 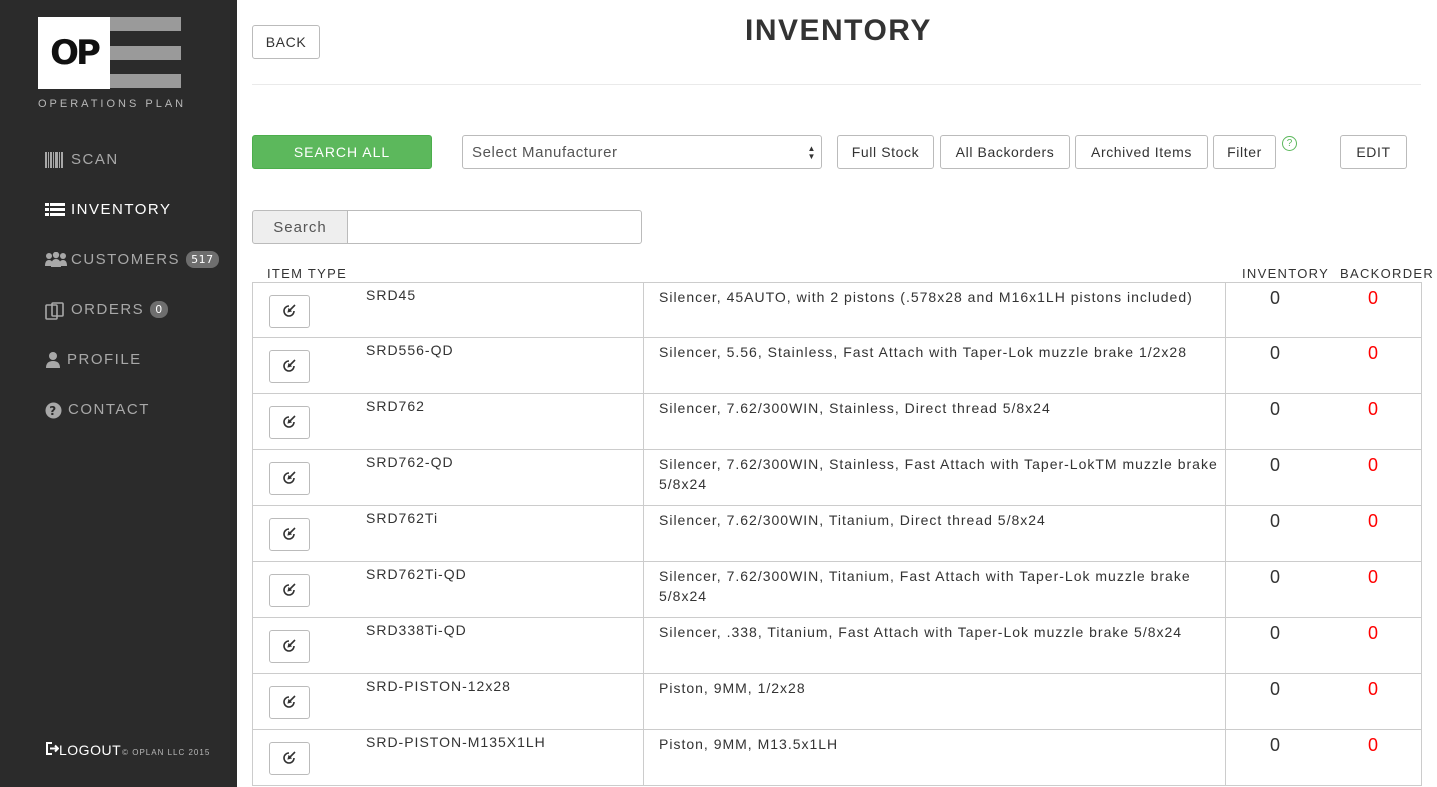 I want to click on copyright: © OPLAN LLC 2015, so click(x=166, y=752).